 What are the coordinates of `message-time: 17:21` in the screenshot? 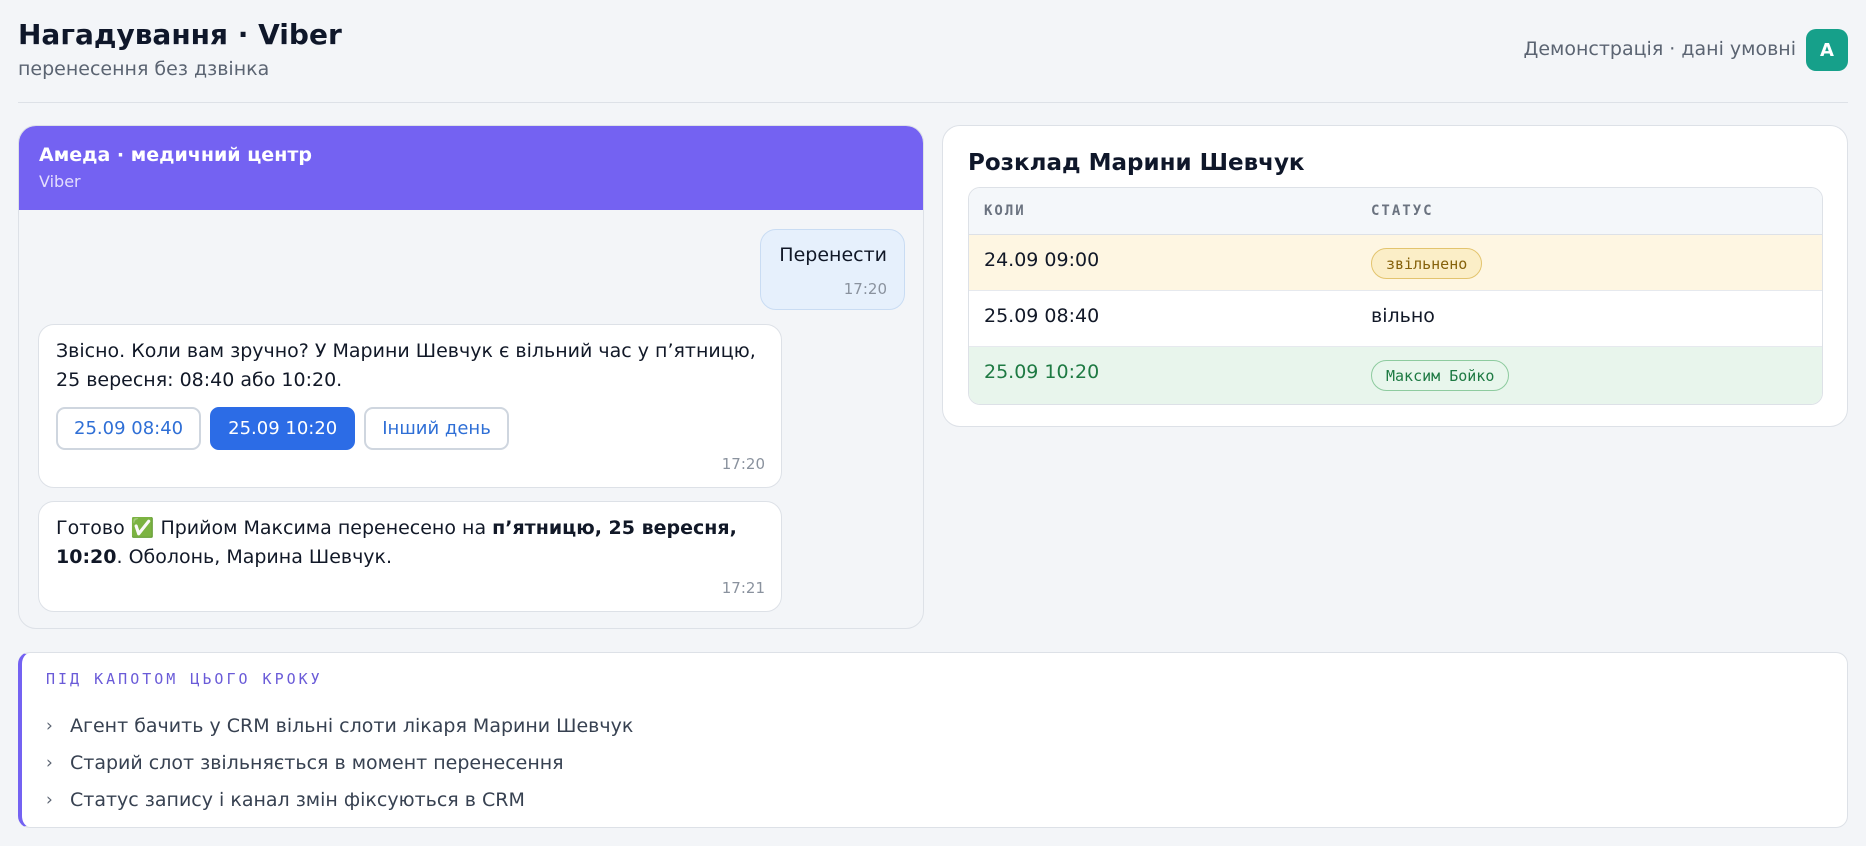 It's located at (743, 588).